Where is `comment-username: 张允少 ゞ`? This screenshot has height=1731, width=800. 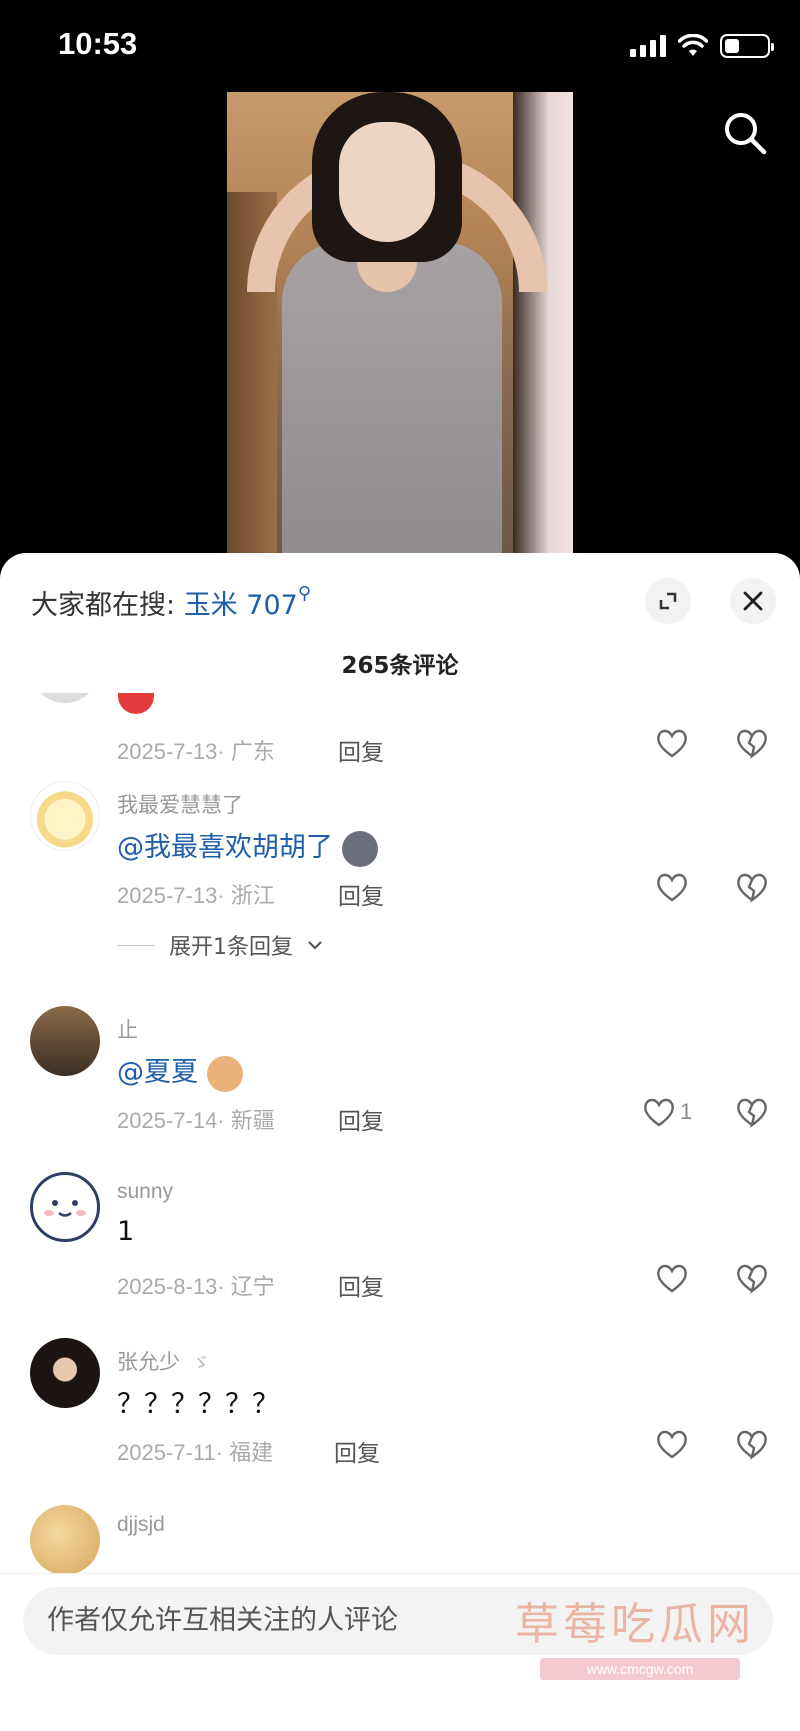 comment-username: 张允少 ゞ is located at coordinates (163, 1361).